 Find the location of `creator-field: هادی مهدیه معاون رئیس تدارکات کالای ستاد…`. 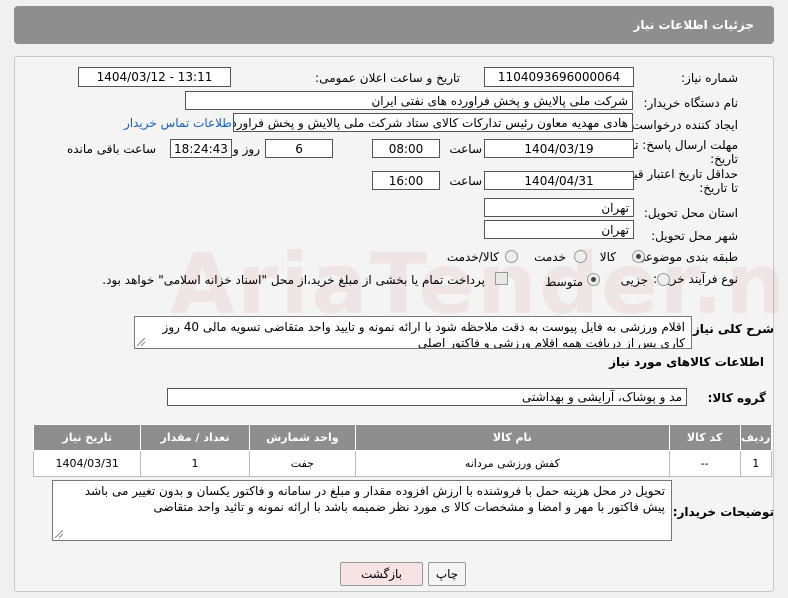

creator-field: هادی مهدیه معاون رئیس تدارکات کالای ستاد… is located at coordinates (433, 122).